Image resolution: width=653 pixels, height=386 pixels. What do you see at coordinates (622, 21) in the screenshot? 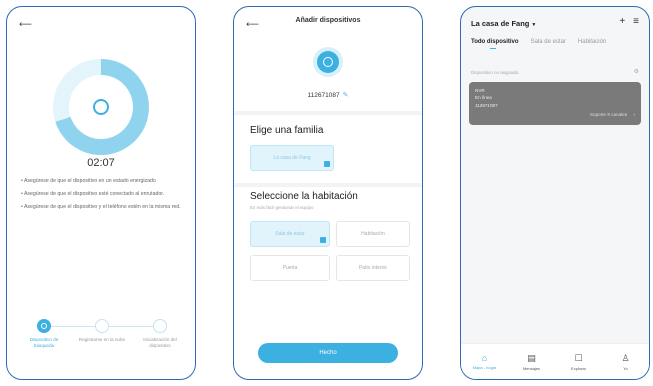
I see `add-icon: +` at bounding box center [622, 21].